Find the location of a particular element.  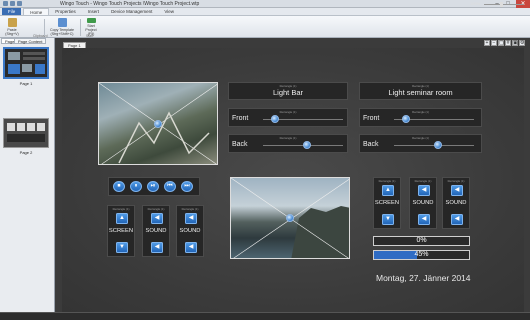

paste-icon is located at coordinates (12, 22).